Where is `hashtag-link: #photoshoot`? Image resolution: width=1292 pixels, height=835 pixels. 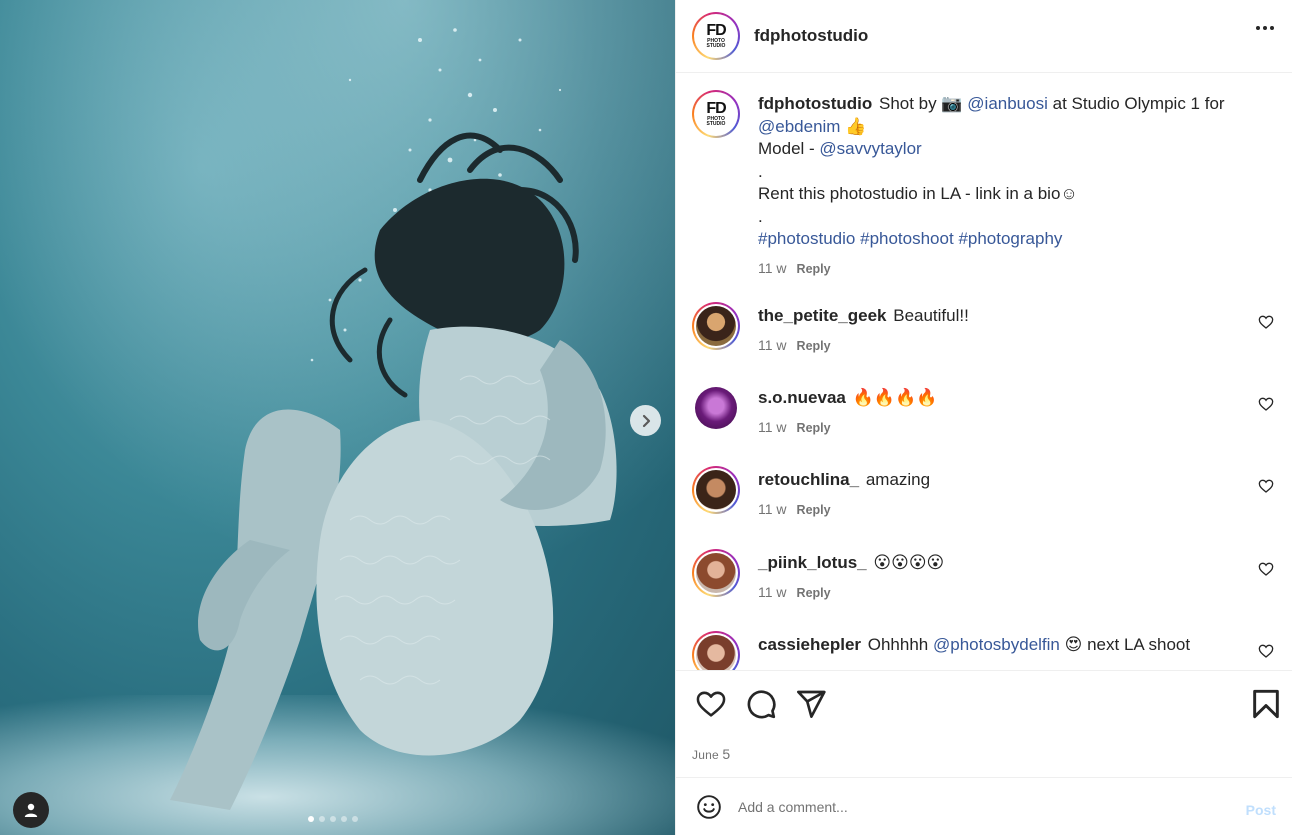
hashtag-link: #photoshoot is located at coordinates (907, 238).